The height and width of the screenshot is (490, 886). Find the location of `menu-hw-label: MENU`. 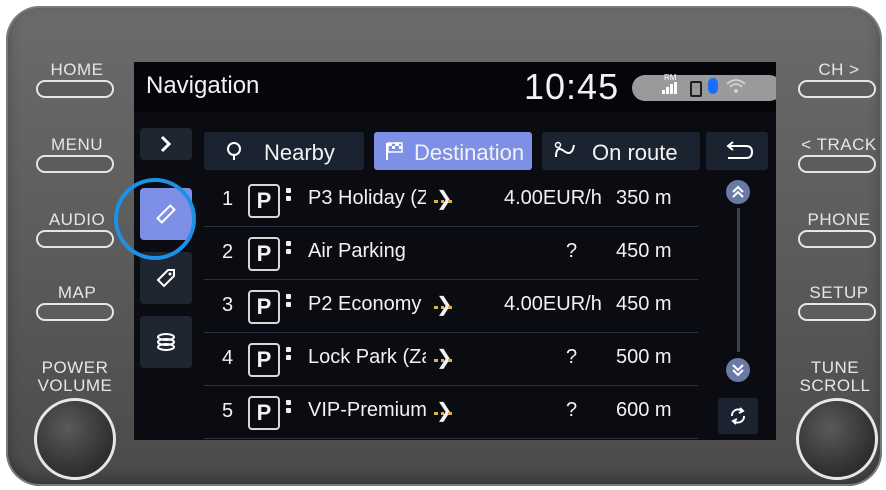

menu-hw-label: MENU is located at coordinates (77, 144).